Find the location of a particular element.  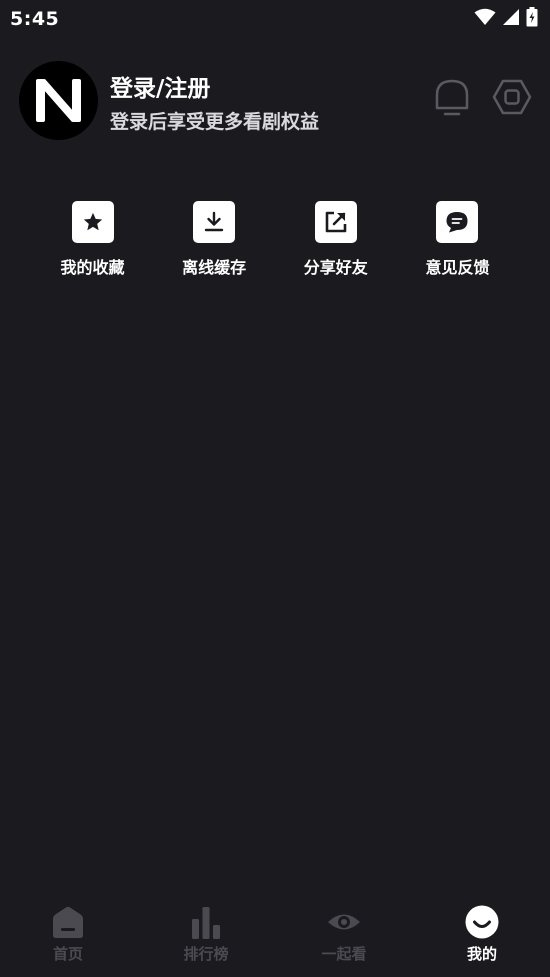

profile-header: 登录/注册 登录后享受更多看剧权益 is located at coordinates (279, 101).